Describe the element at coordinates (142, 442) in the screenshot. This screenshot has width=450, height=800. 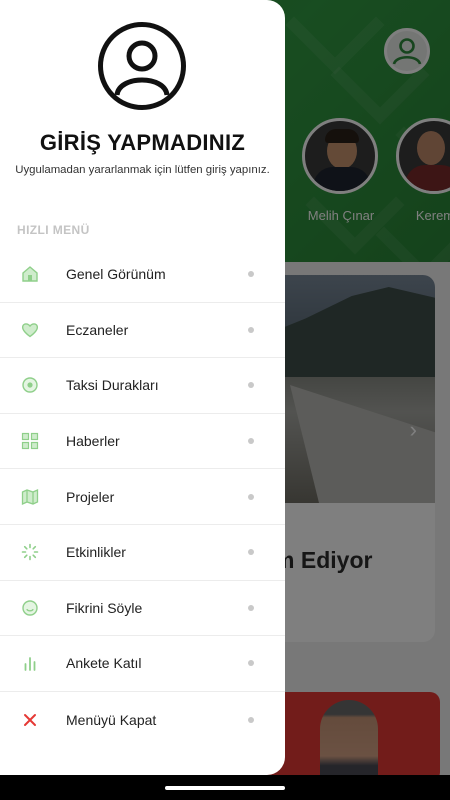
I see `menu-item-haberler: Haberler` at that location.